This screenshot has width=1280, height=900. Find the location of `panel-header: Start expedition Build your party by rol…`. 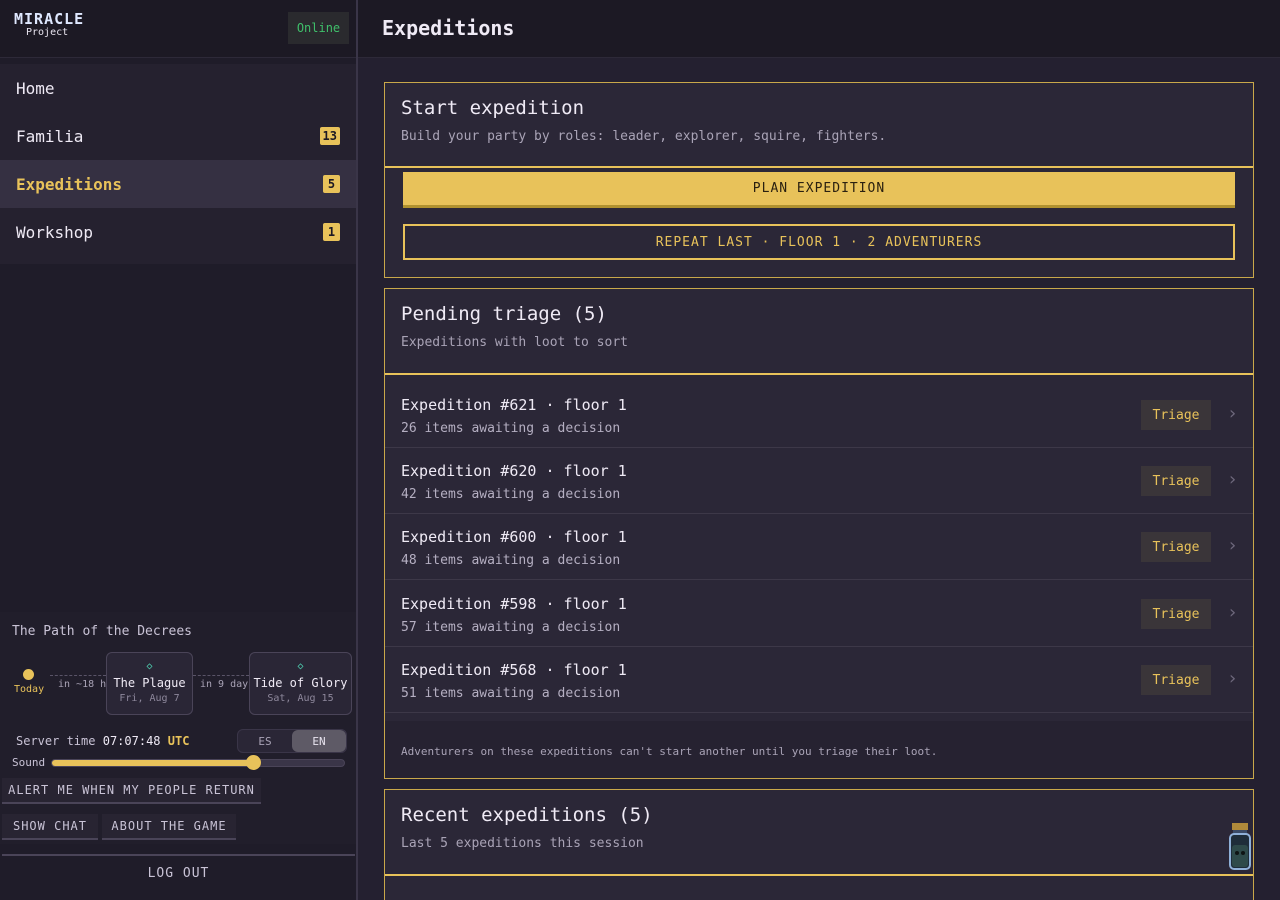

panel-header: Start expedition Build your party by rol… is located at coordinates (819, 125).